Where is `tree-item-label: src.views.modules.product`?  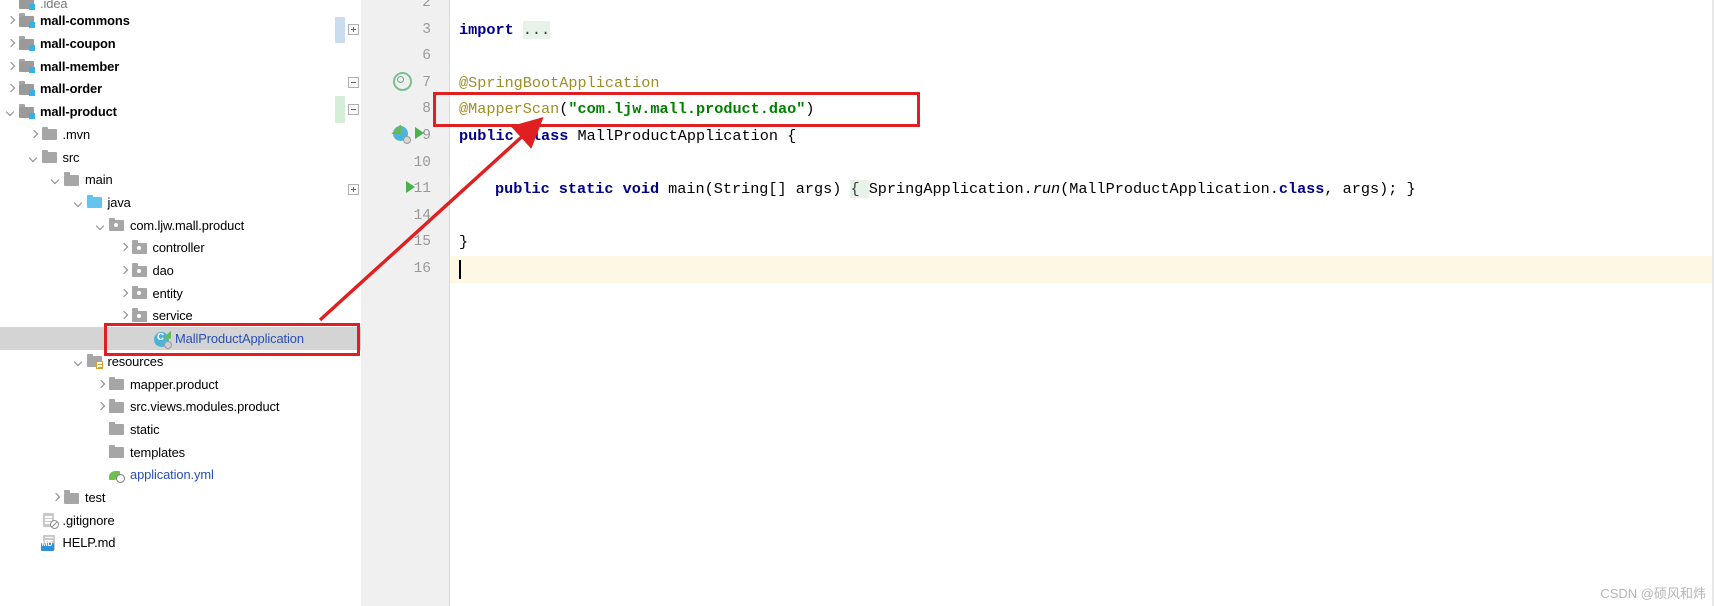
tree-item-label: src.views.modules.product is located at coordinates (205, 407).